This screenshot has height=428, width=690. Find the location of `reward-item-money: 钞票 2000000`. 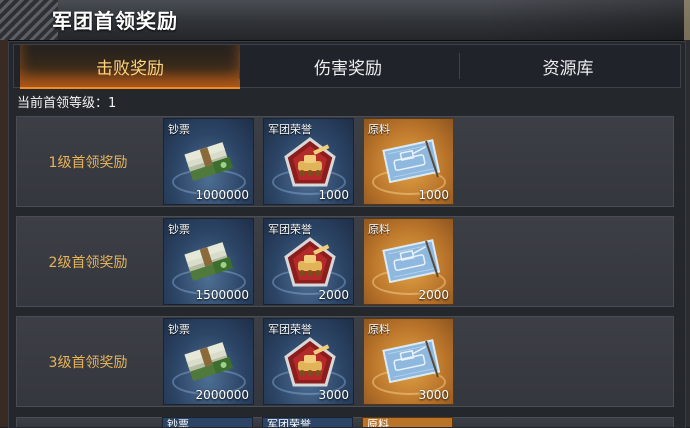

reward-item-money: 钞票 2000000 is located at coordinates (208, 361).